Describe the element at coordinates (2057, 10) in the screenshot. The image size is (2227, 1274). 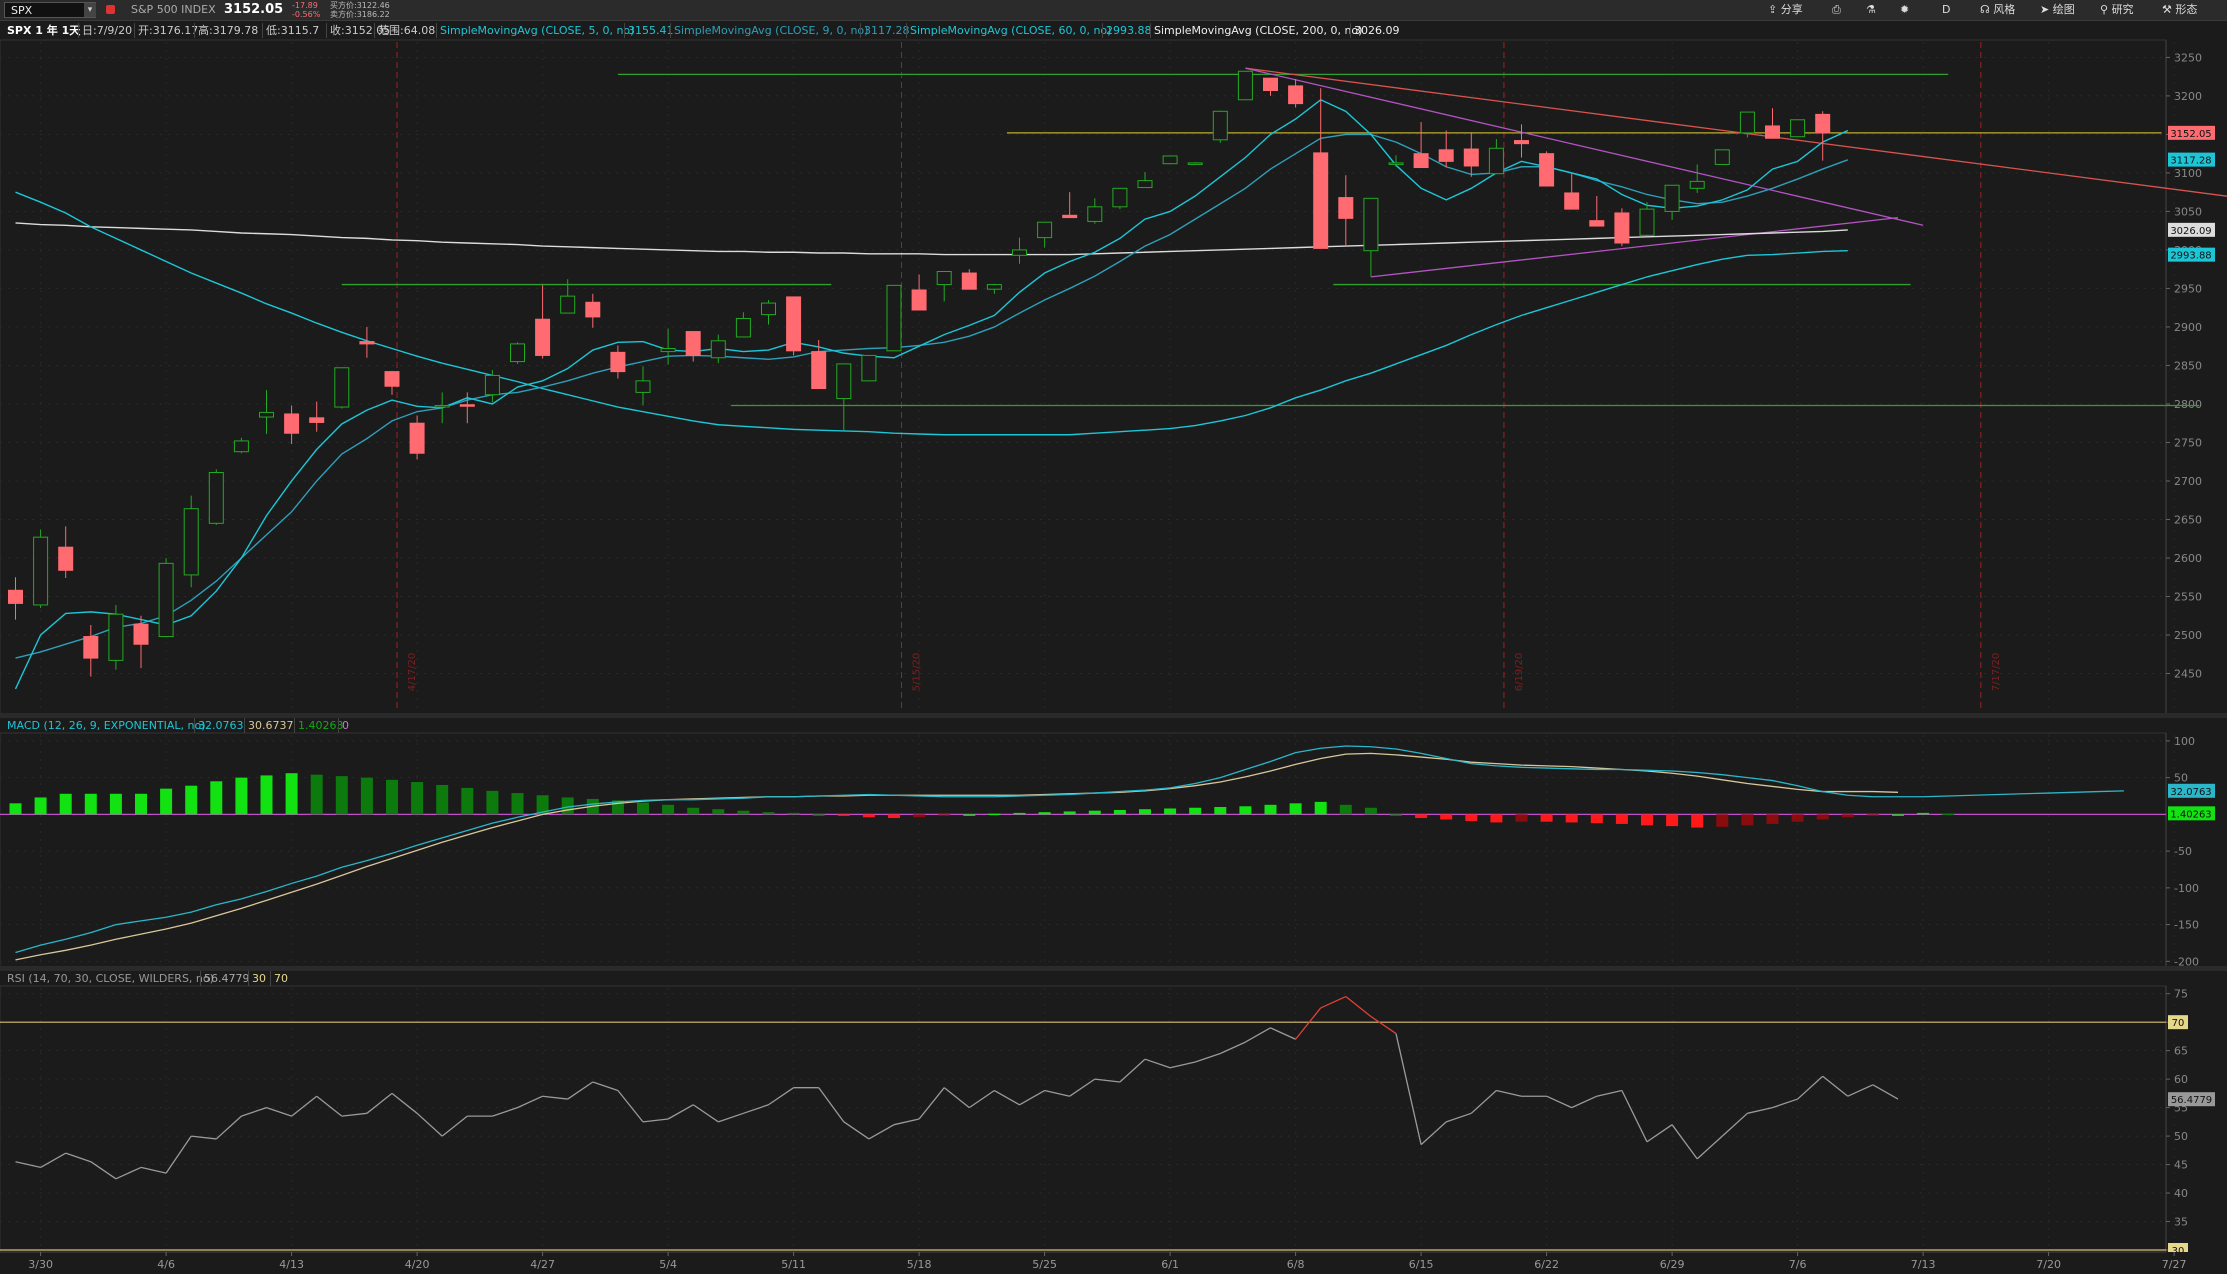
I see `drawing-button: ➤ 绘图` at that location.